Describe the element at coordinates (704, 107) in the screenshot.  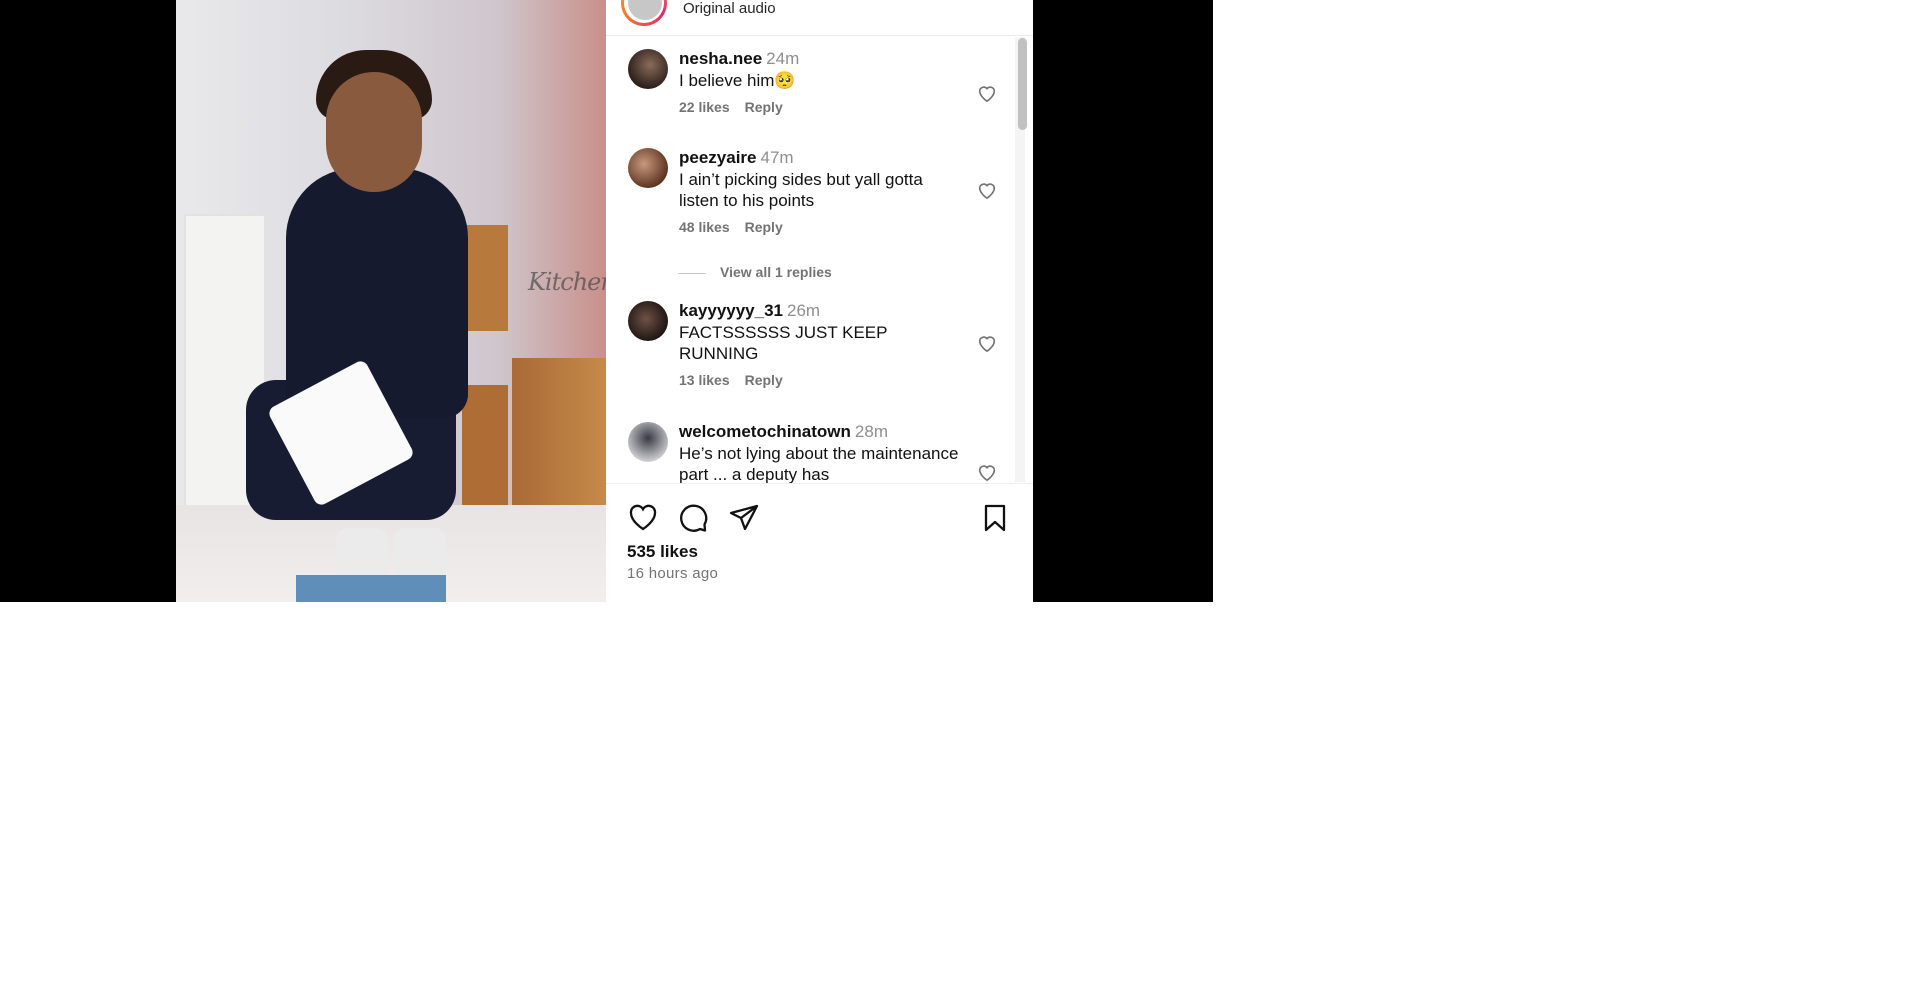
I see `comment-likes: 22 likes` at that location.